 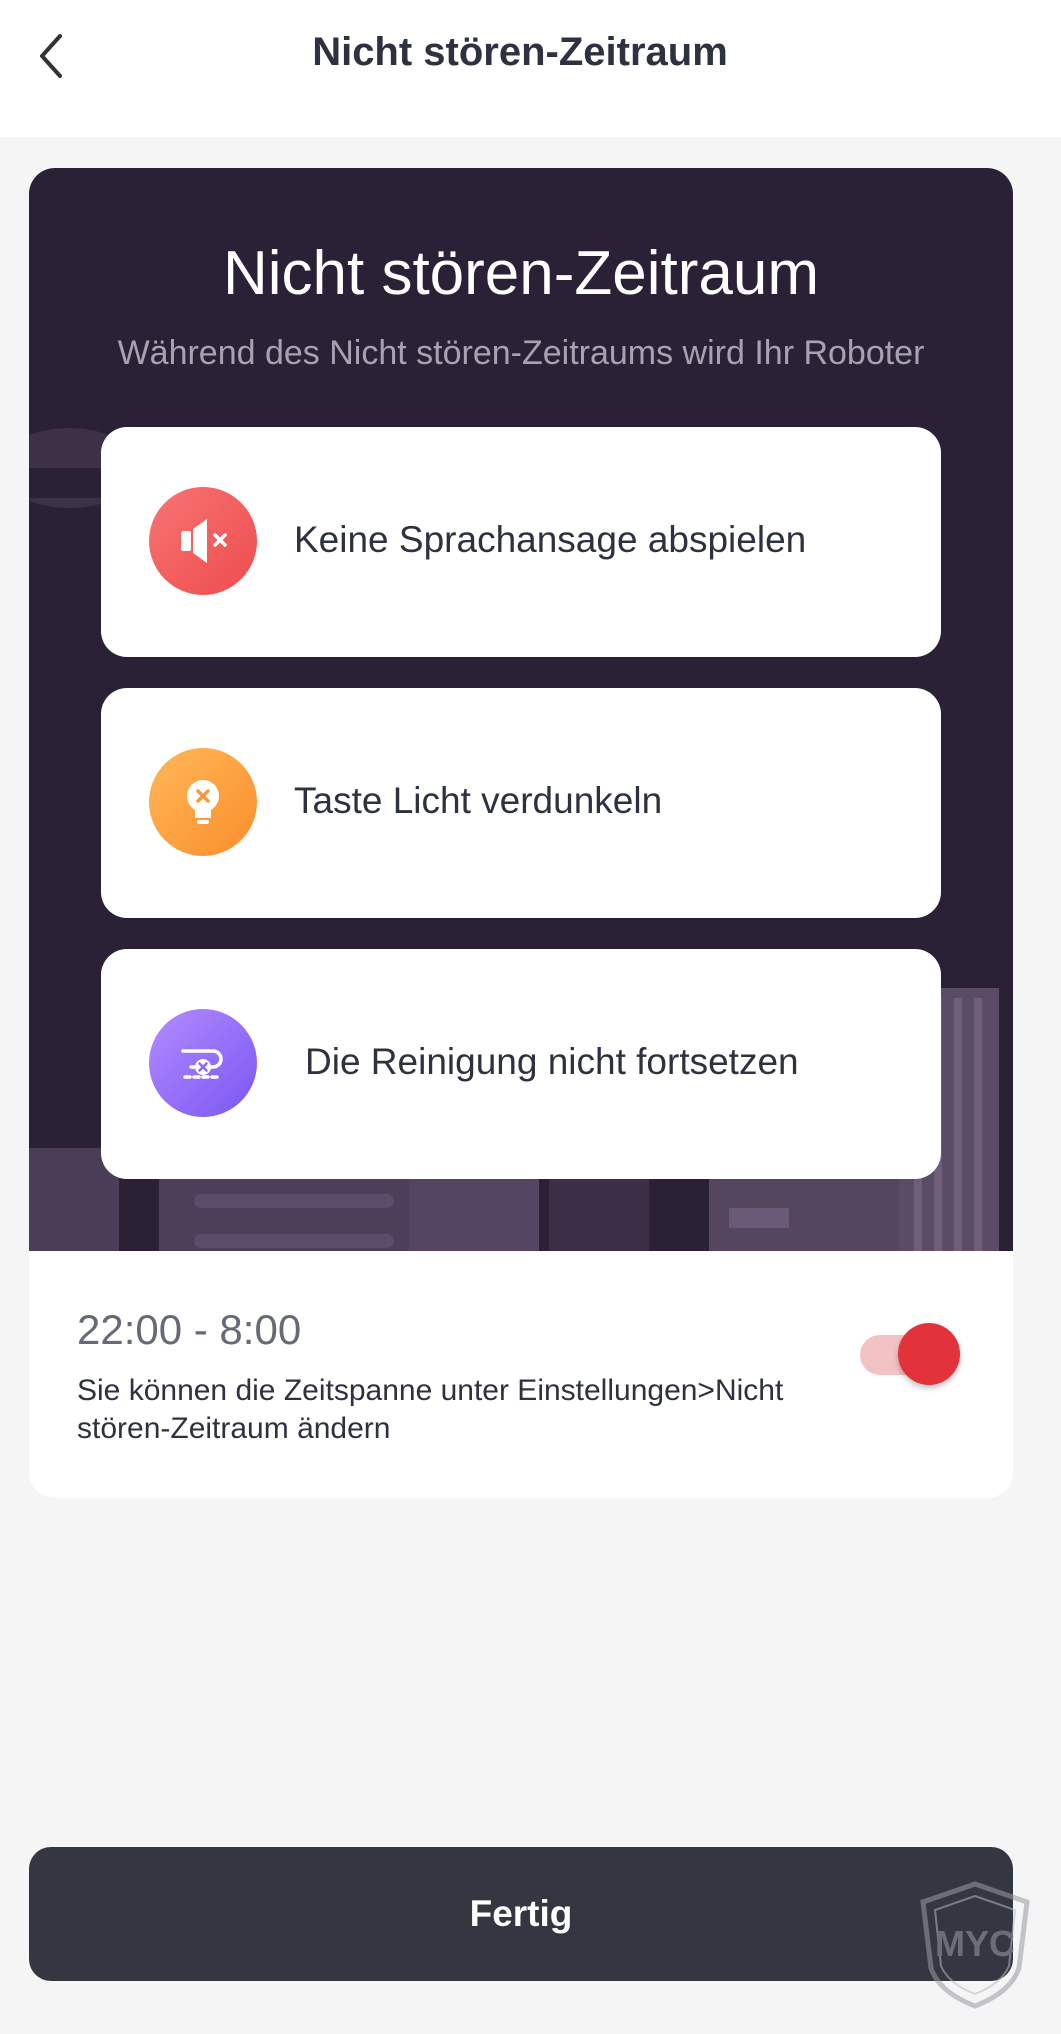 What do you see at coordinates (929, 1354) in the screenshot?
I see `toggle-knob` at bounding box center [929, 1354].